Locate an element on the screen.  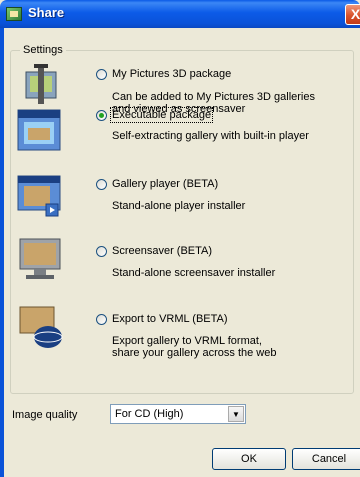
monitor-icon is located at coordinates (40, 258).